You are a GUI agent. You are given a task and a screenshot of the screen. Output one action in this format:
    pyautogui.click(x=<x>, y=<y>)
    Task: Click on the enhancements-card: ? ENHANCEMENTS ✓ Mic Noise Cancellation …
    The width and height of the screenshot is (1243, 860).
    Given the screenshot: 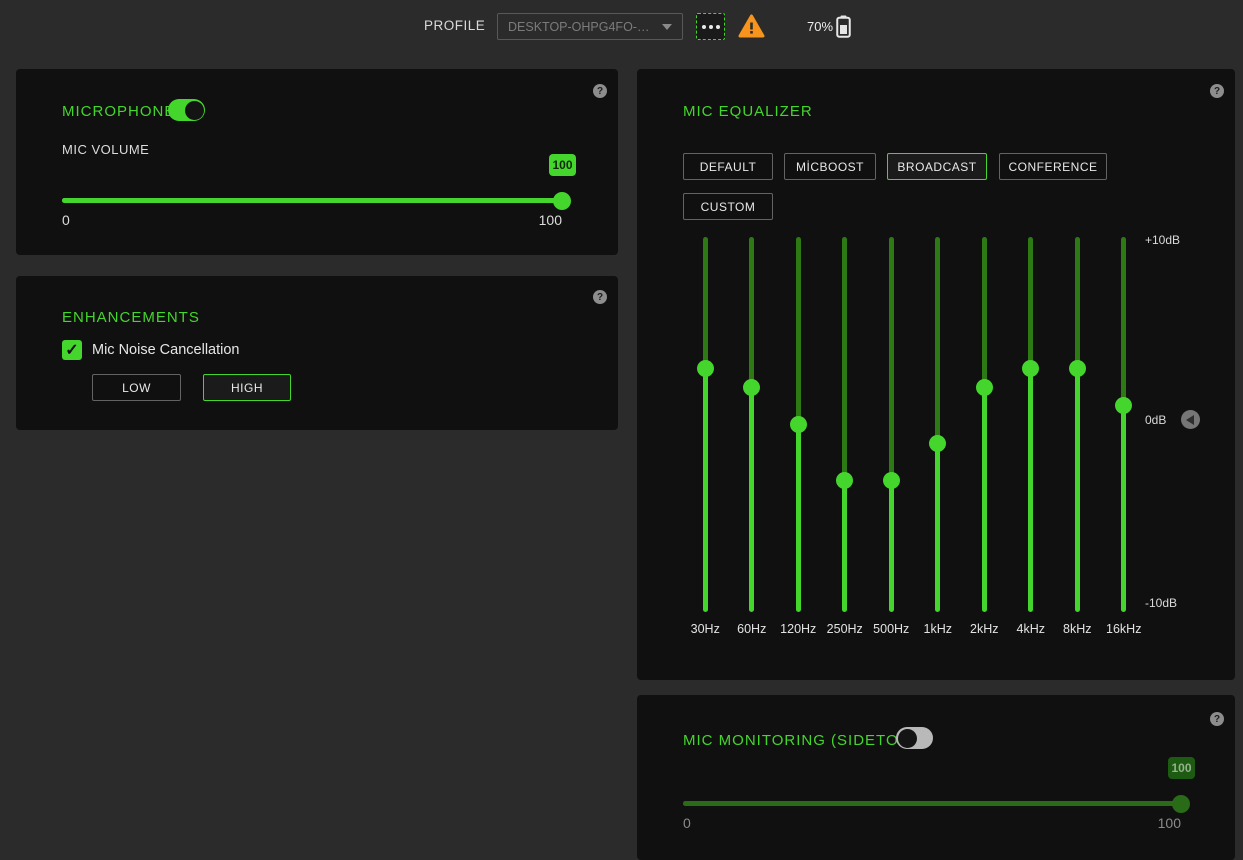 What is the action you would take?
    pyautogui.click(x=317, y=353)
    